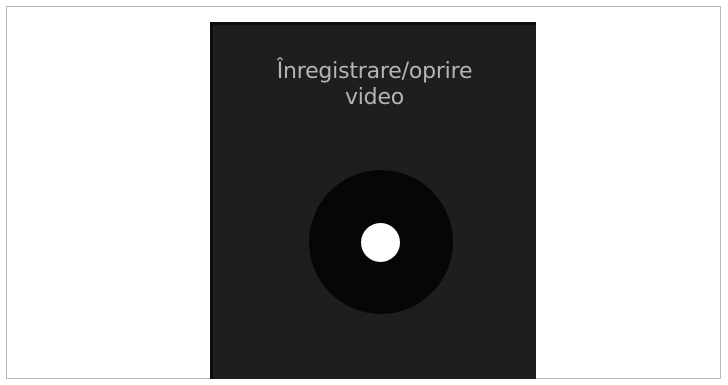  What do you see at coordinates (374, 84) in the screenshot?
I see `screen-title: Înregistrare/oprire video` at bounding box center [374, 84].